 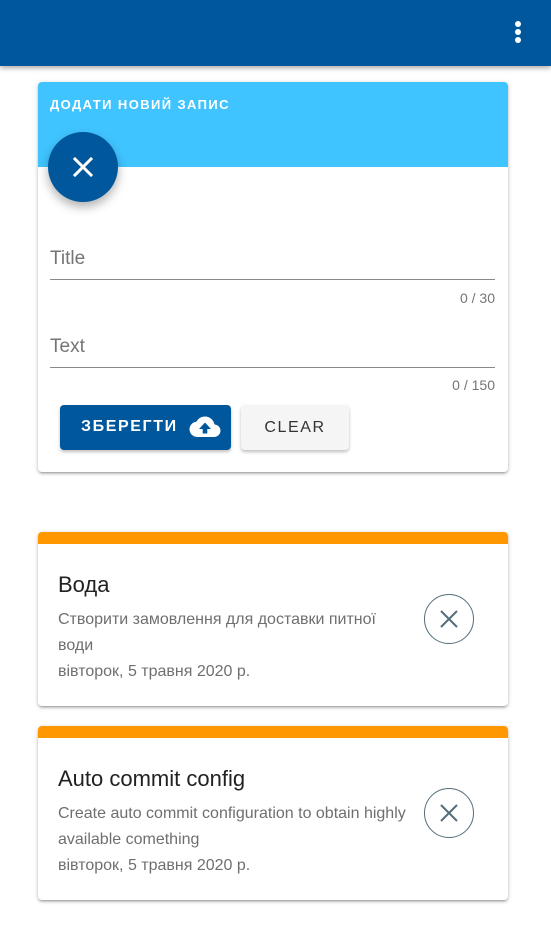 I want to click on close-form-button, so click(x=83, y=167).